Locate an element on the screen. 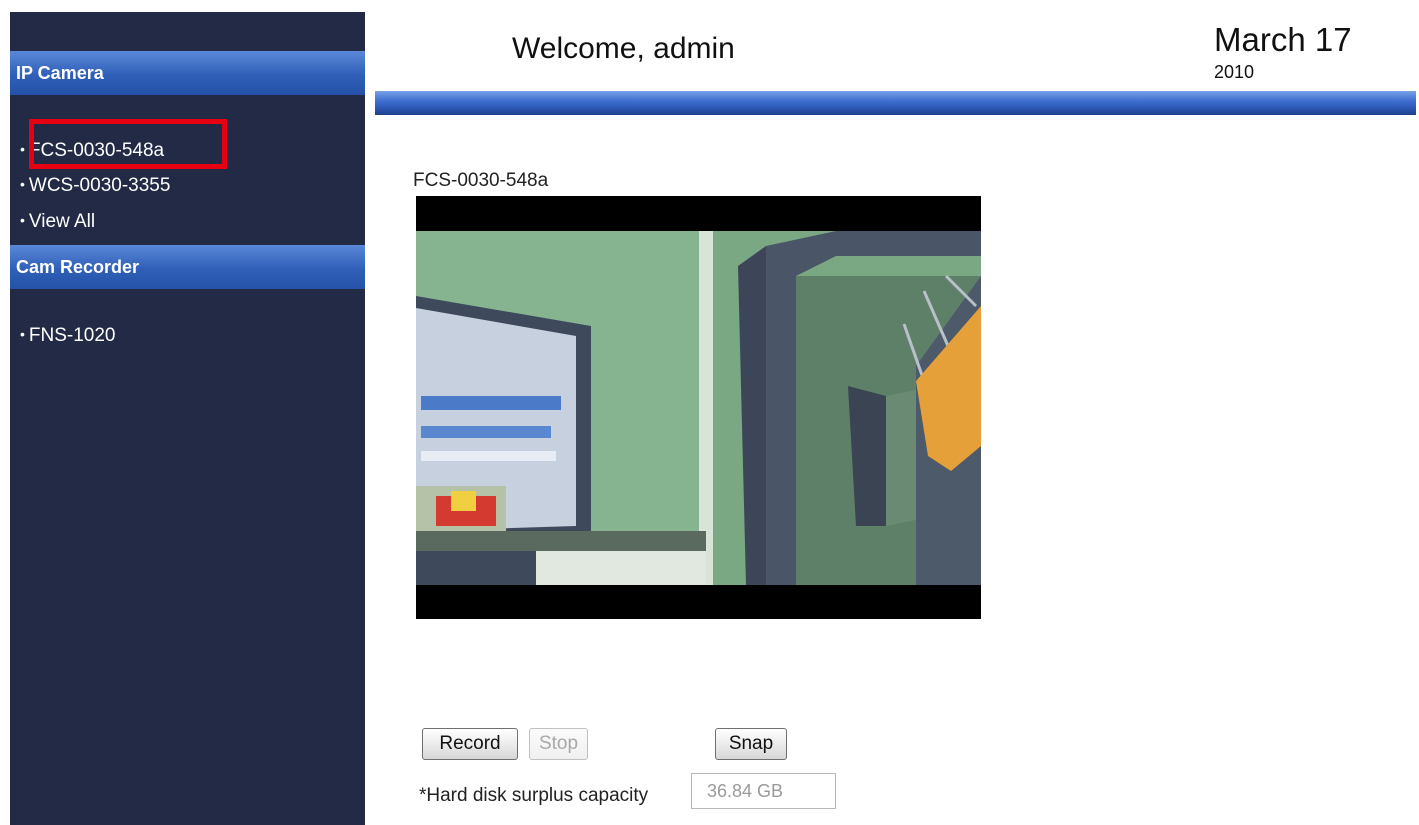  snap-button: Snap is located at coordinates (751, 744).